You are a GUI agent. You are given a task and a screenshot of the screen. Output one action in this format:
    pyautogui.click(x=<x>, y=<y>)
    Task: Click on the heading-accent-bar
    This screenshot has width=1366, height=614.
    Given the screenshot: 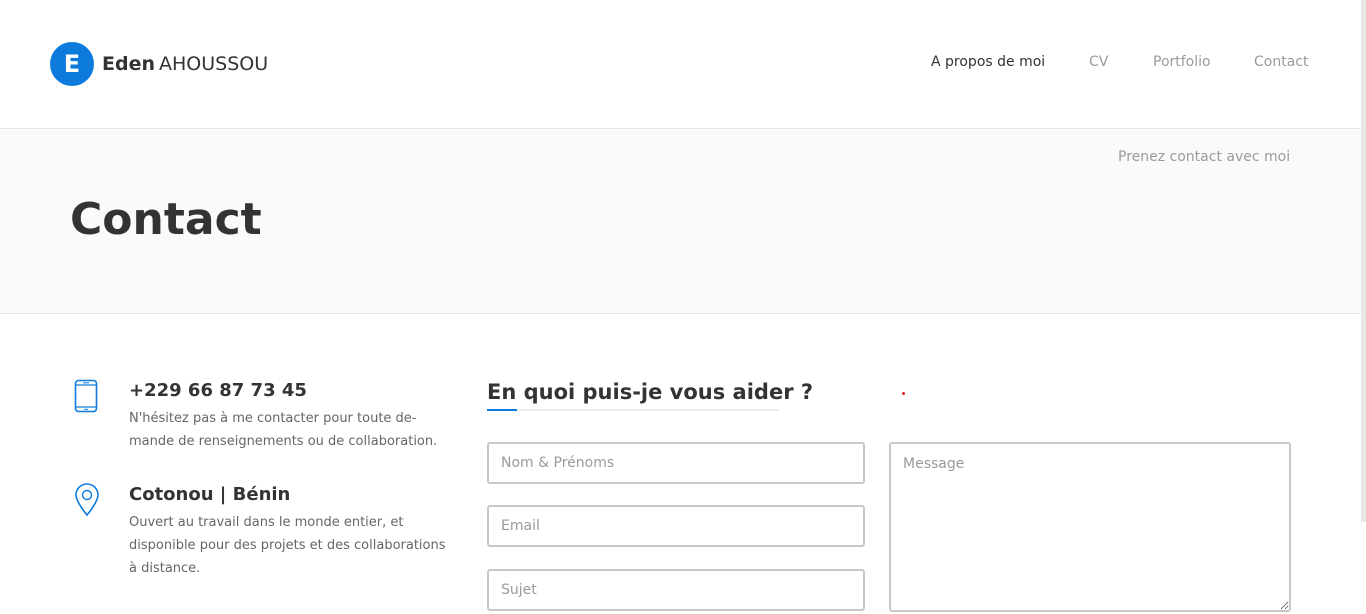 What is the action you would take?
    pyautogui.click(x=502, y=410)
    